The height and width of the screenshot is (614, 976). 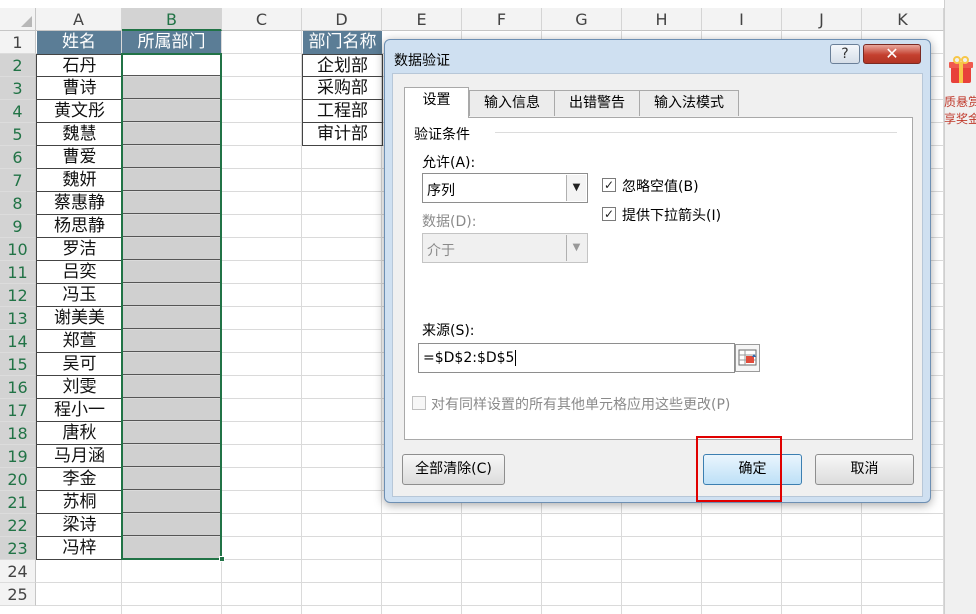 I want to click on row-header-13: 13, so click(x=18, y=318).